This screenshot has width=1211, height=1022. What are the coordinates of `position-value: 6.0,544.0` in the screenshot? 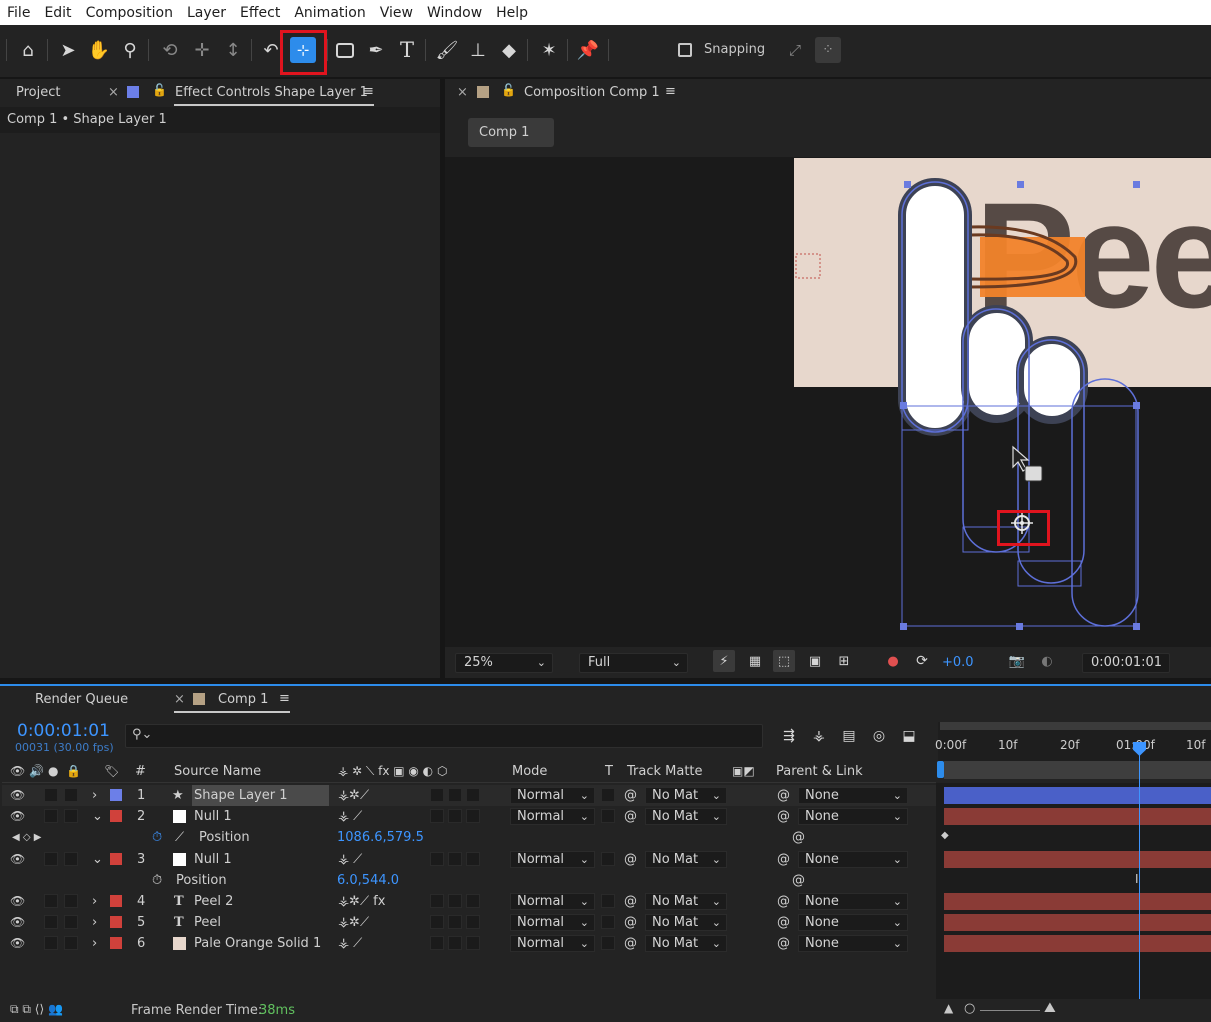 It's located at (368, 880).